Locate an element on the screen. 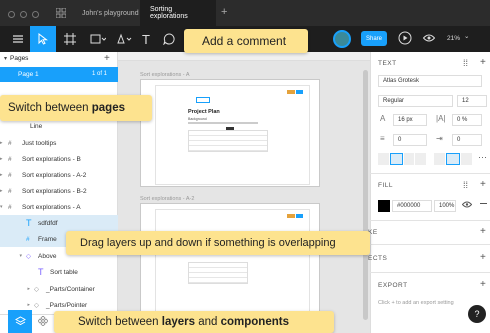  layer-label: Just tooltips is located at coordinates (39, 143).